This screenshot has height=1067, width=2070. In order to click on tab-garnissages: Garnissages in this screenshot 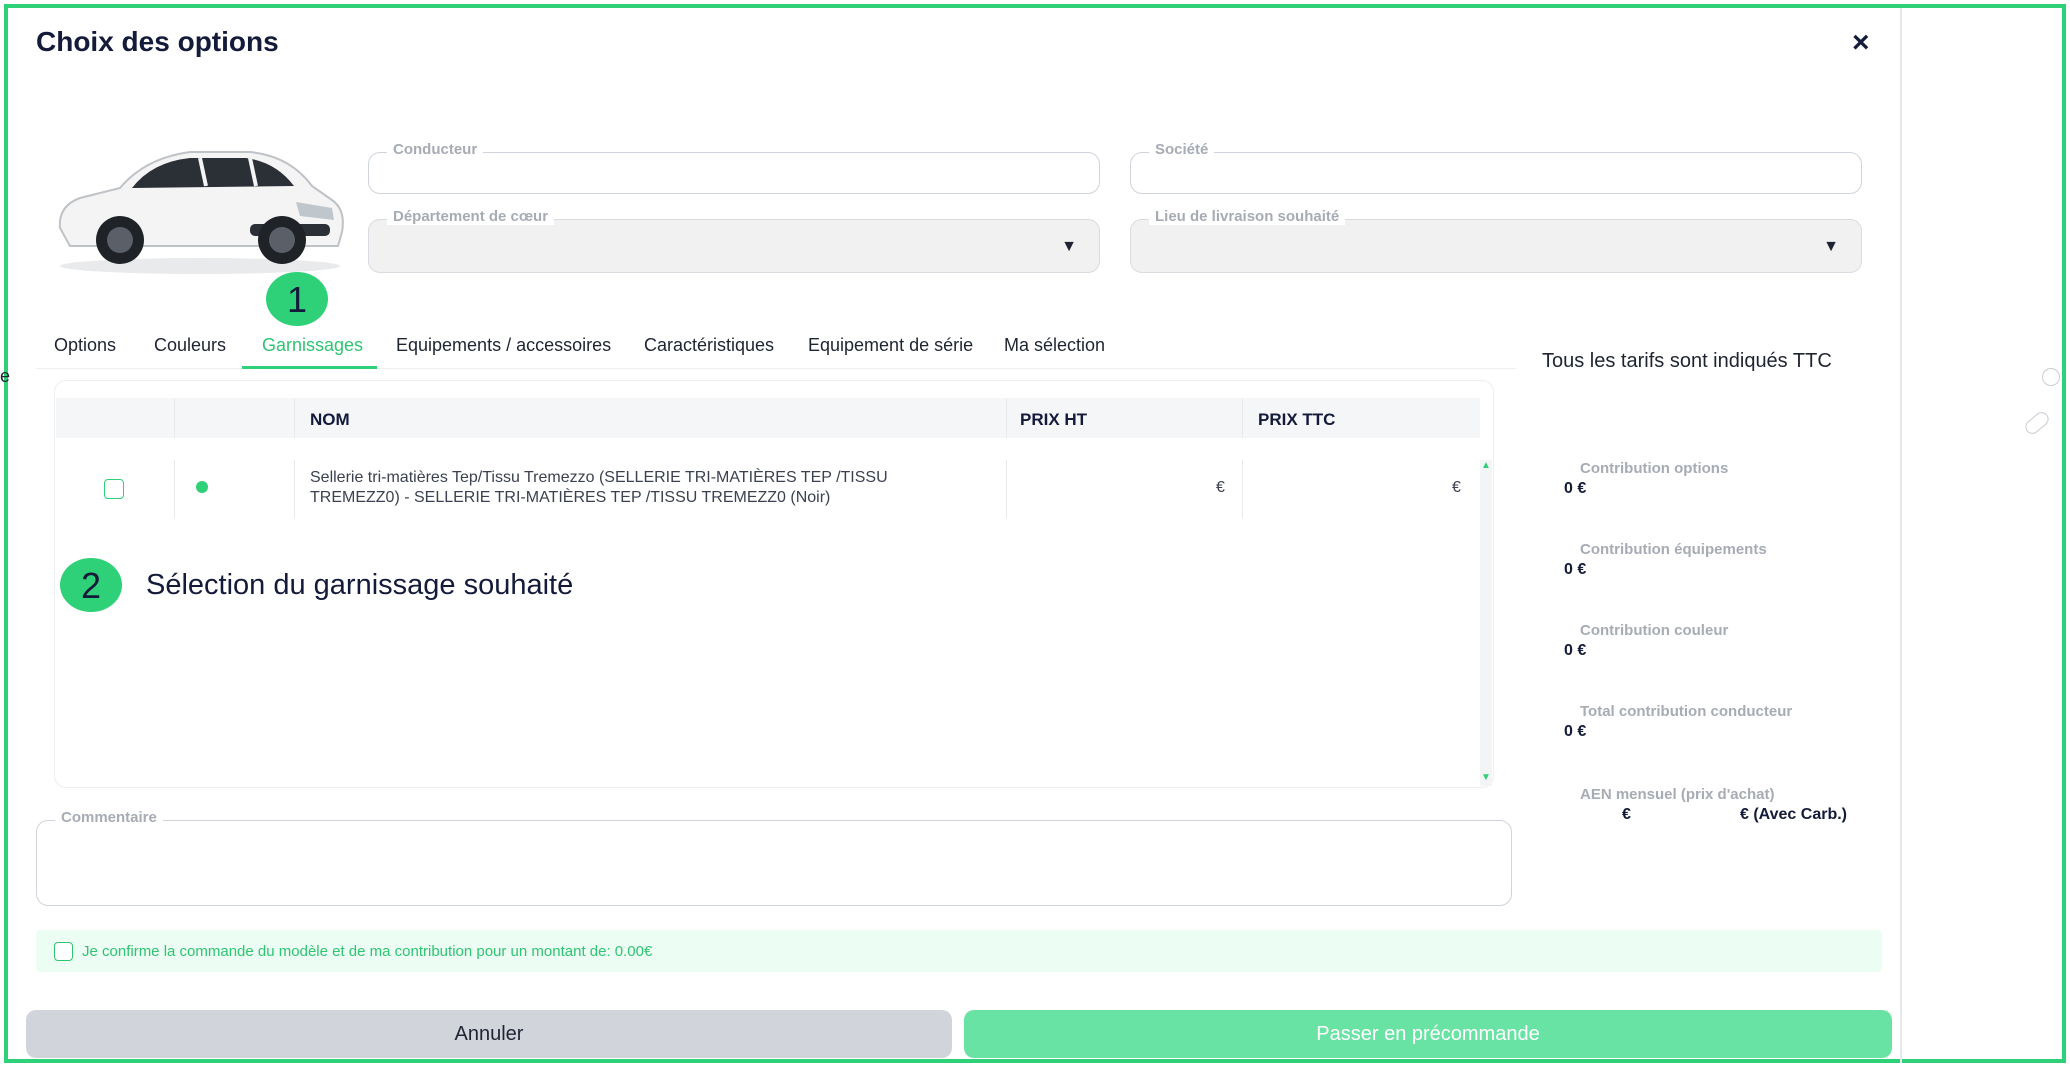, I will do `click(312, 345)`.